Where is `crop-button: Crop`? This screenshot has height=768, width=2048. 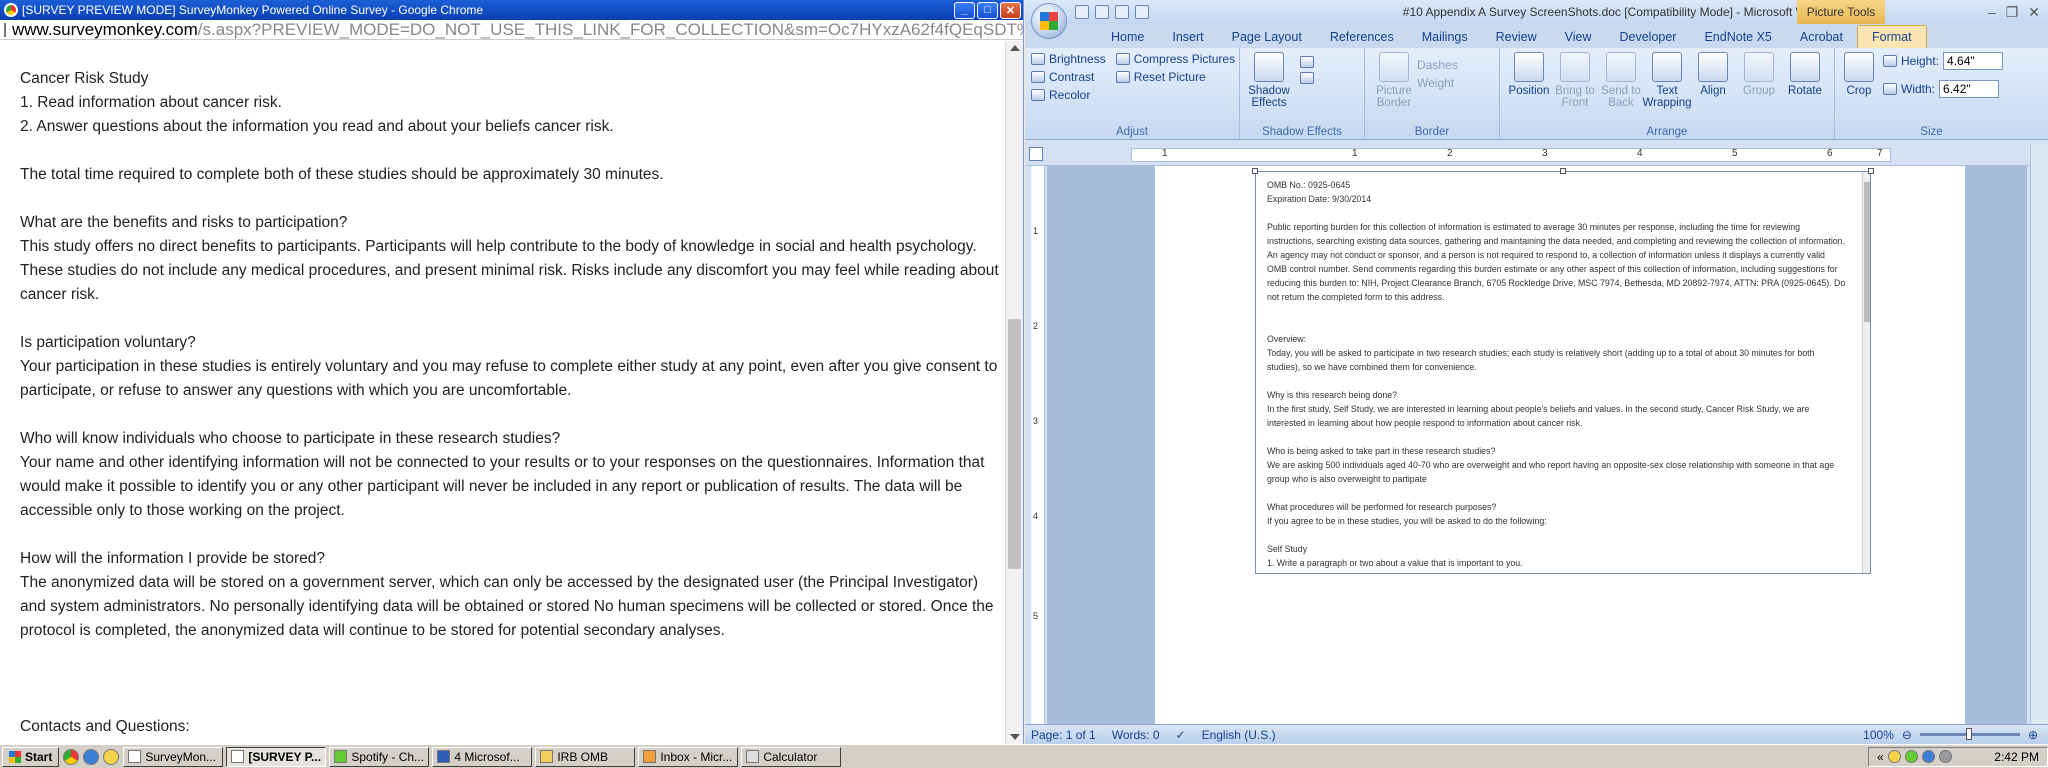 crop-button: Crop is located at coordinates (1859, 87).